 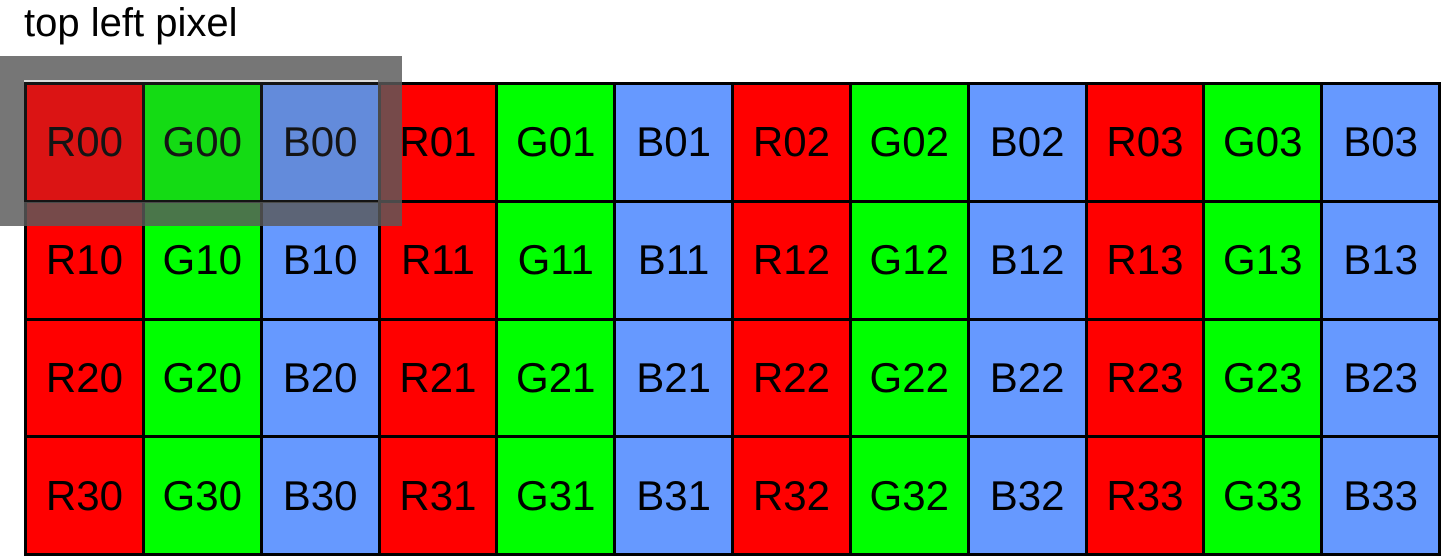 I want to click on channel-cell-b23: B23, so click(x=1380, y=378).